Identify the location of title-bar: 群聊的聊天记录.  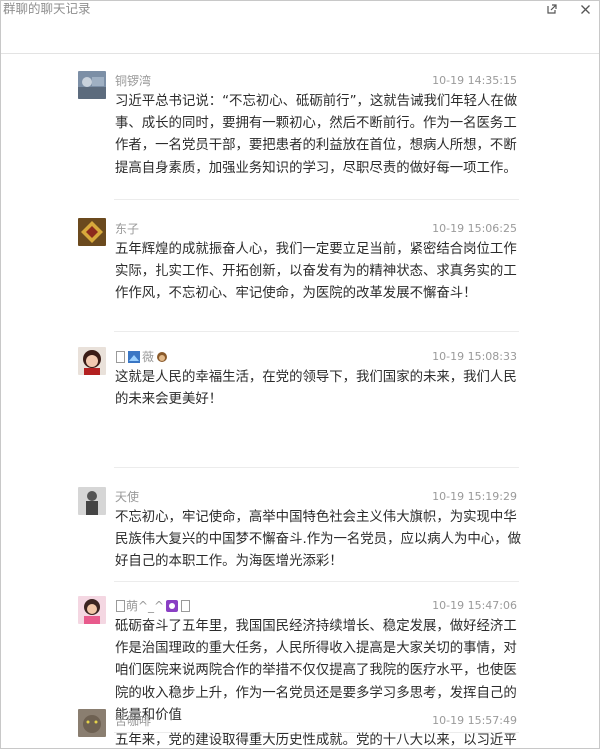
(300, 11).